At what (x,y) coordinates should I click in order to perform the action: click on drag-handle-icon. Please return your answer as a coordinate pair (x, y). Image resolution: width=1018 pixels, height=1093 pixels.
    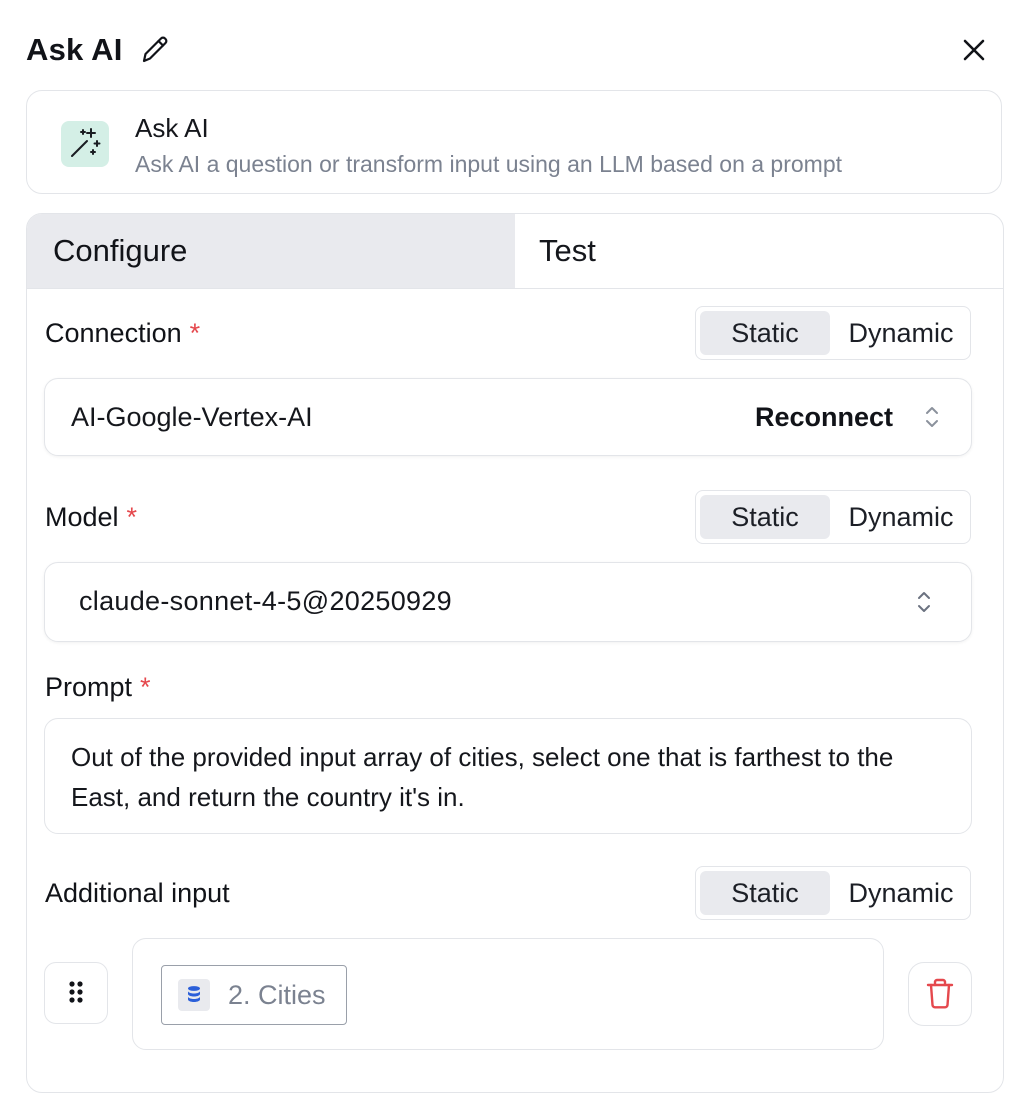
    Looking at the image, I should click on (76, 992).